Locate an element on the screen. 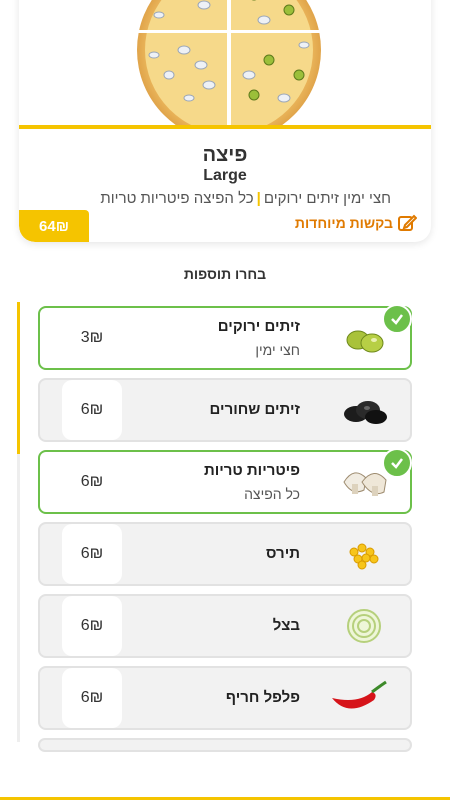  topping-row-hot-pepper: פלפל חריף 6₪ is located at coordinates (225, 698).